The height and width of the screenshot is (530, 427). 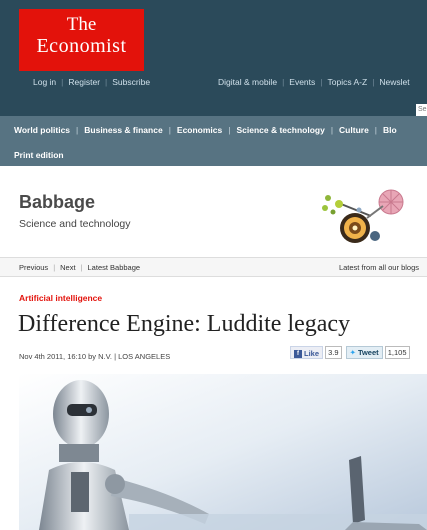 What do you see at coordinates (131, 82) in the screenshot?
I see `subscribe-link: Subscribe` at bounding box center [131, 82].